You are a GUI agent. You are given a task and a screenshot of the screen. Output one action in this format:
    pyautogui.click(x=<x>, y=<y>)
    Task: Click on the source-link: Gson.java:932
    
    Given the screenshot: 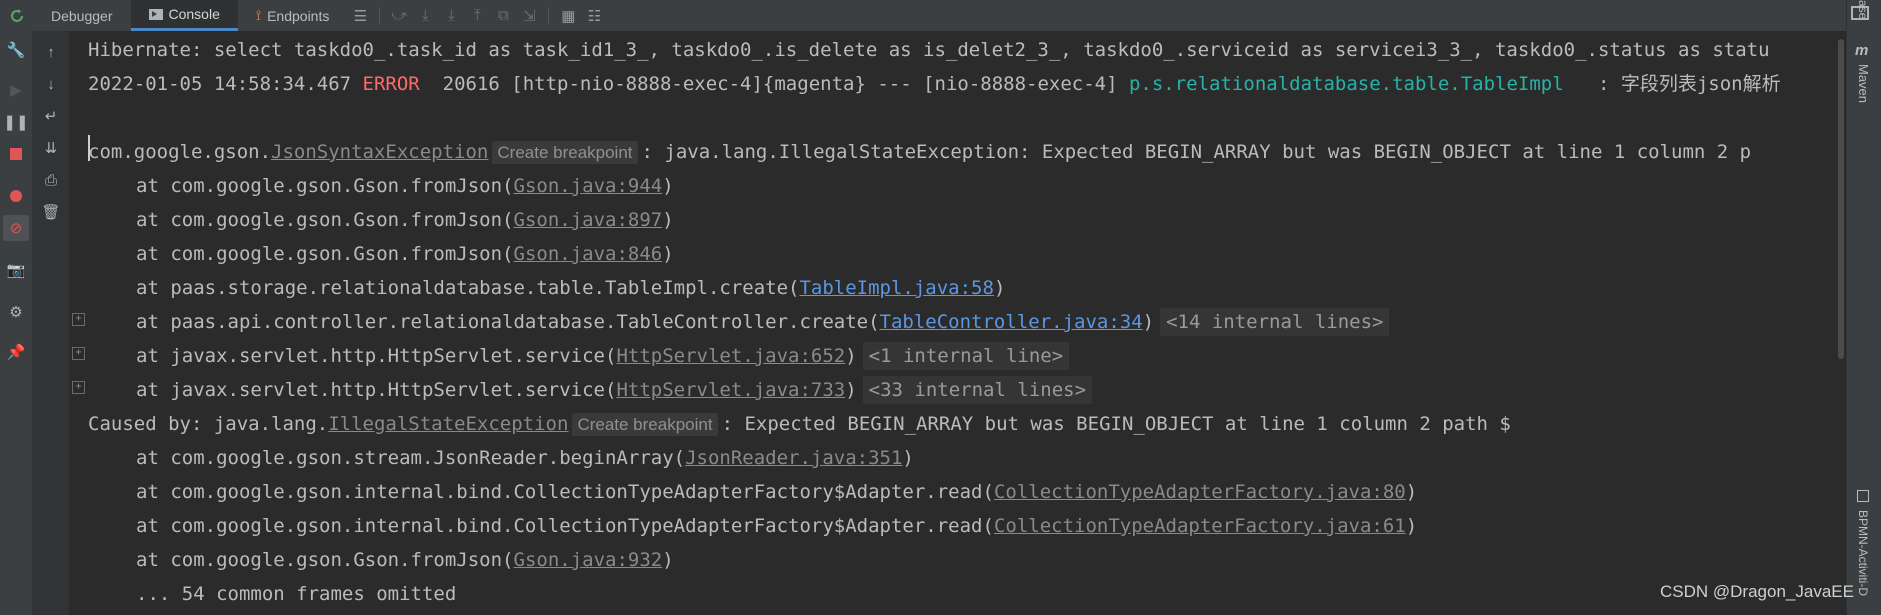 What is the action you would take?
    pyautogui.click(x=588, y=560)
    